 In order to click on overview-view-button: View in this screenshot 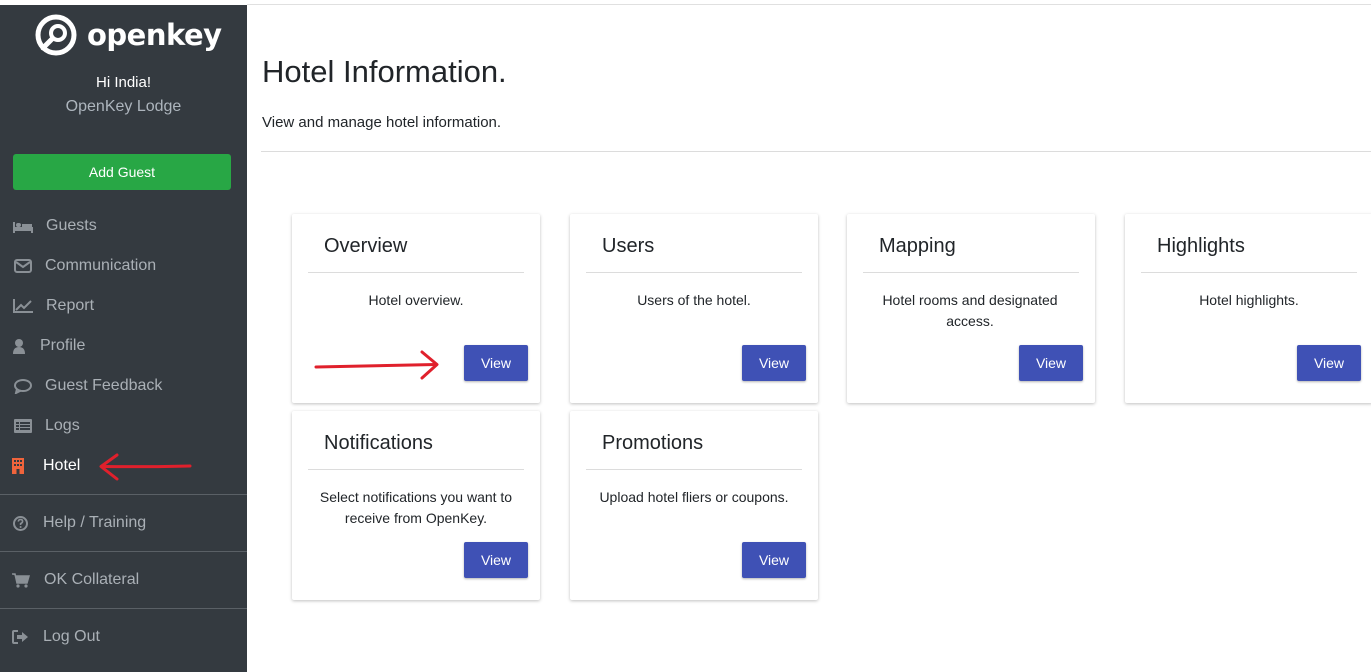, I will do `click(496, 363)`.